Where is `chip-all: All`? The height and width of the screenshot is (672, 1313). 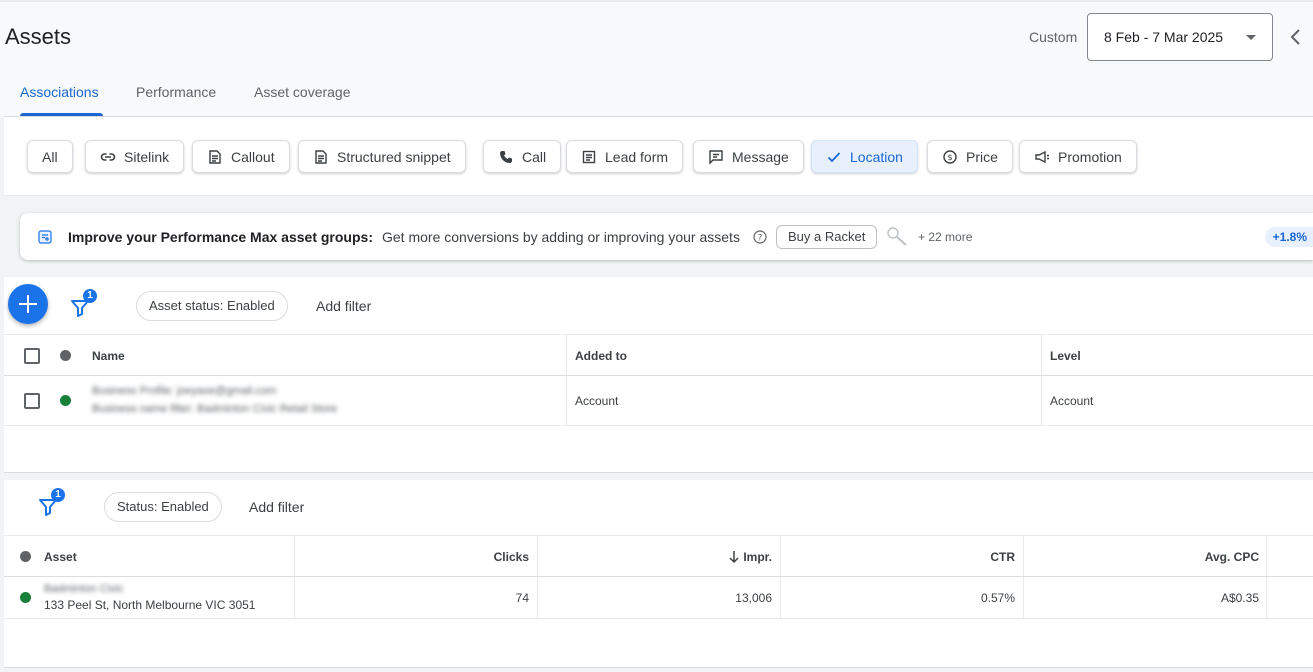
chip-all: All is located at coordinates (50, 156).